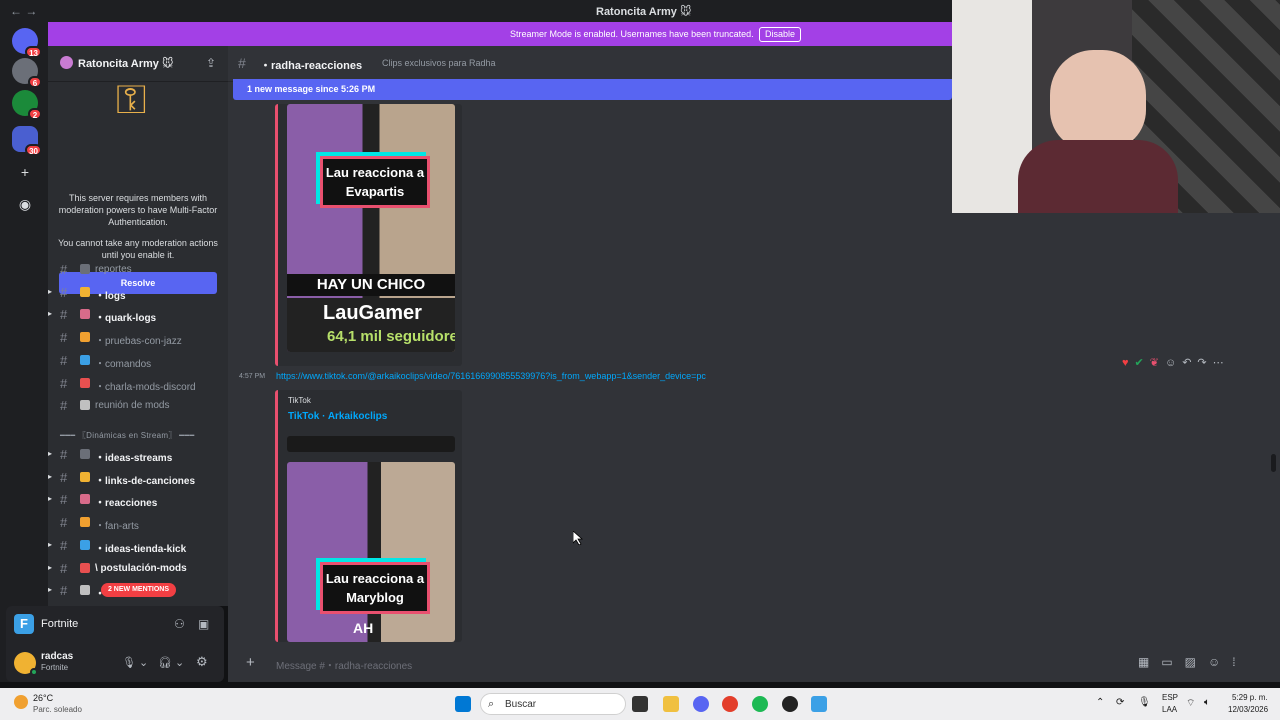 The width and height of the screenshot is (1280, 720). What do you see at coordinates (23, 11) in the screenshot?
I see `back-forward-icon: ← →` at bounding box center [23, 11].